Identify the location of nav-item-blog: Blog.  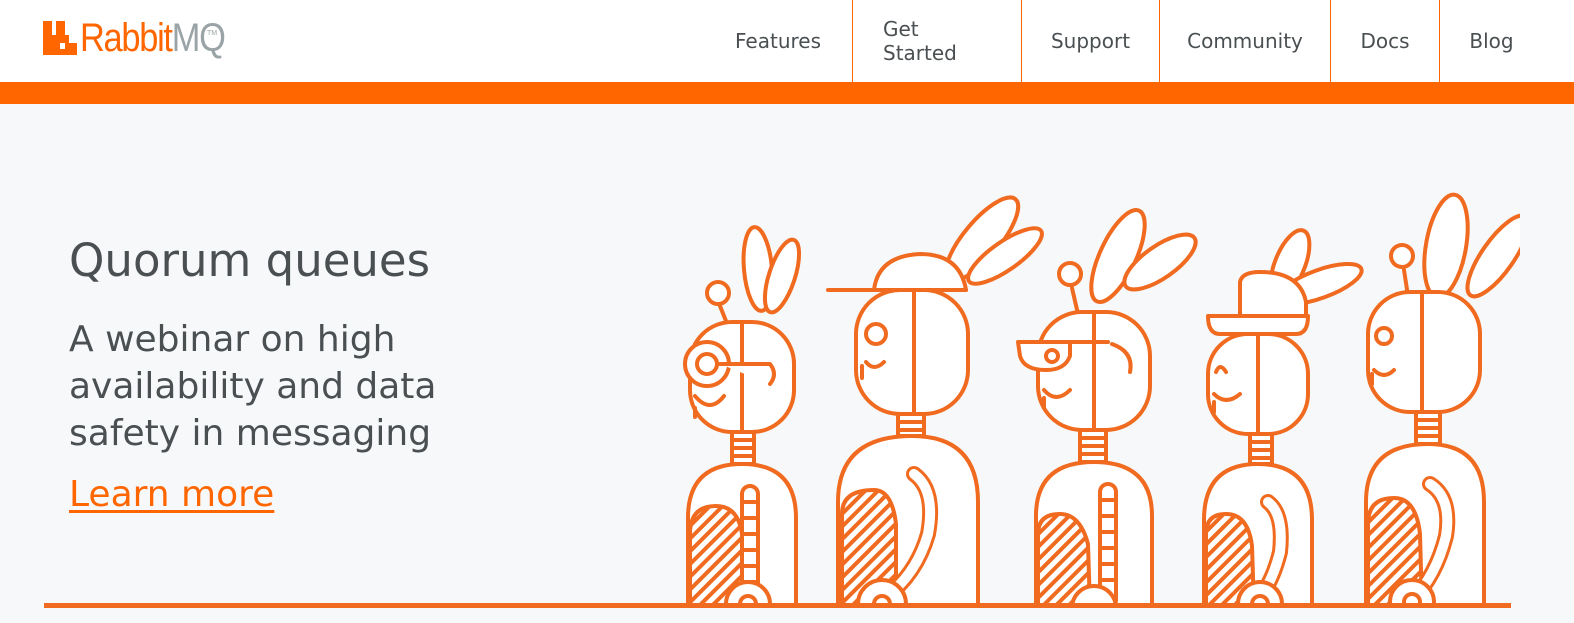
(1491, 41).